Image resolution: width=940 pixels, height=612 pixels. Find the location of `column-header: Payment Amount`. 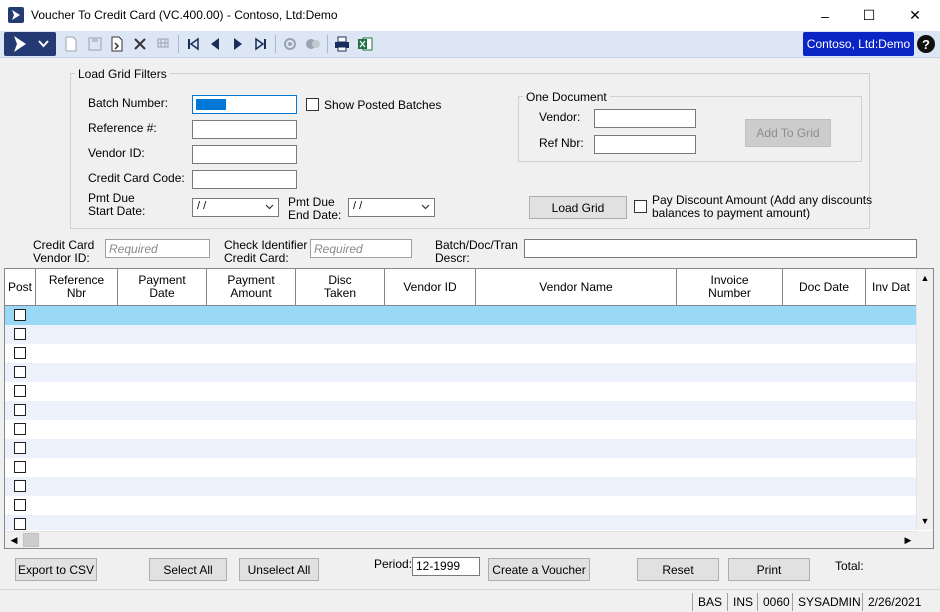

column-header: Payment Amount is located at coordinates (251, 287).